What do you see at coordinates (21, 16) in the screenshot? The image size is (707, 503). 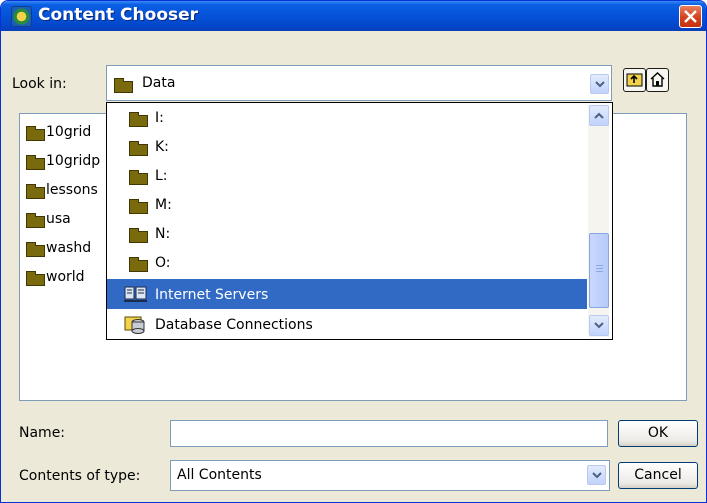 I see `globe-icon` at bounding box center [21, 16].